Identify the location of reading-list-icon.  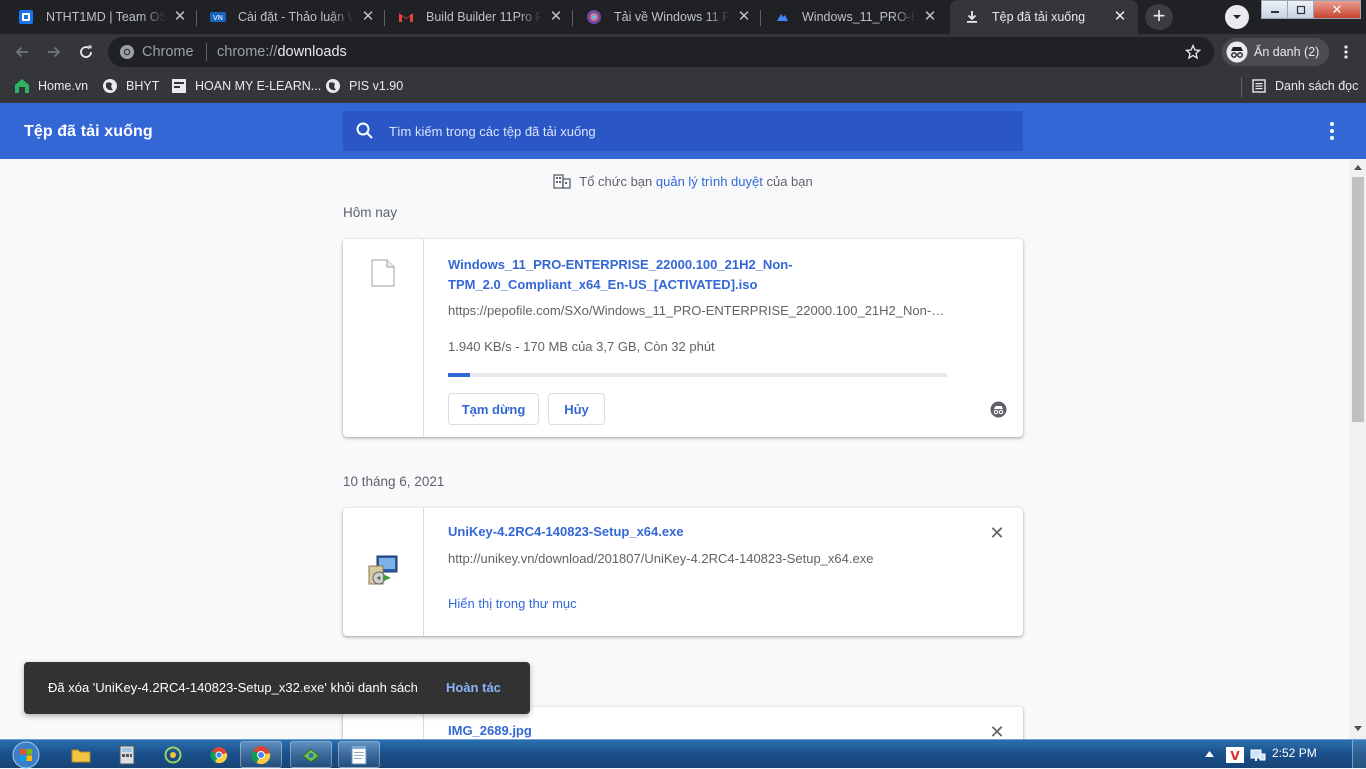
(1259, 86).